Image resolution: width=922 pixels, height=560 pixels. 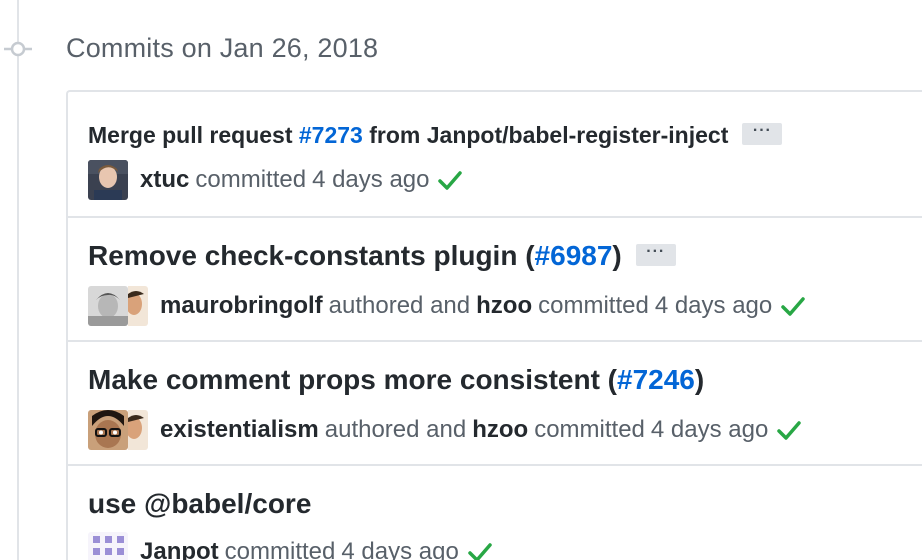 What do you see at coordinates (18, 49) in the screenshot?
I see `git-commit-icon` at bounding box center [18, 49].